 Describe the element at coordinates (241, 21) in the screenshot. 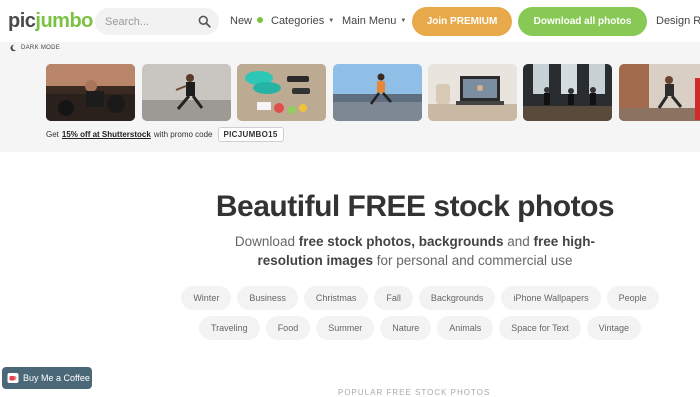

I see `nav-new-label: New` at that location.